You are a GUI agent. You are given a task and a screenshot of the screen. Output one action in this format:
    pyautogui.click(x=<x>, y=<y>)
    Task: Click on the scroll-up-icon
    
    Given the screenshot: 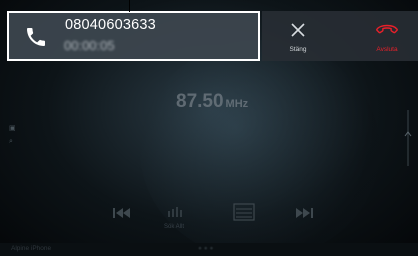 What is the action you would take?
    pyautogui.click(x=408, y=138)
    